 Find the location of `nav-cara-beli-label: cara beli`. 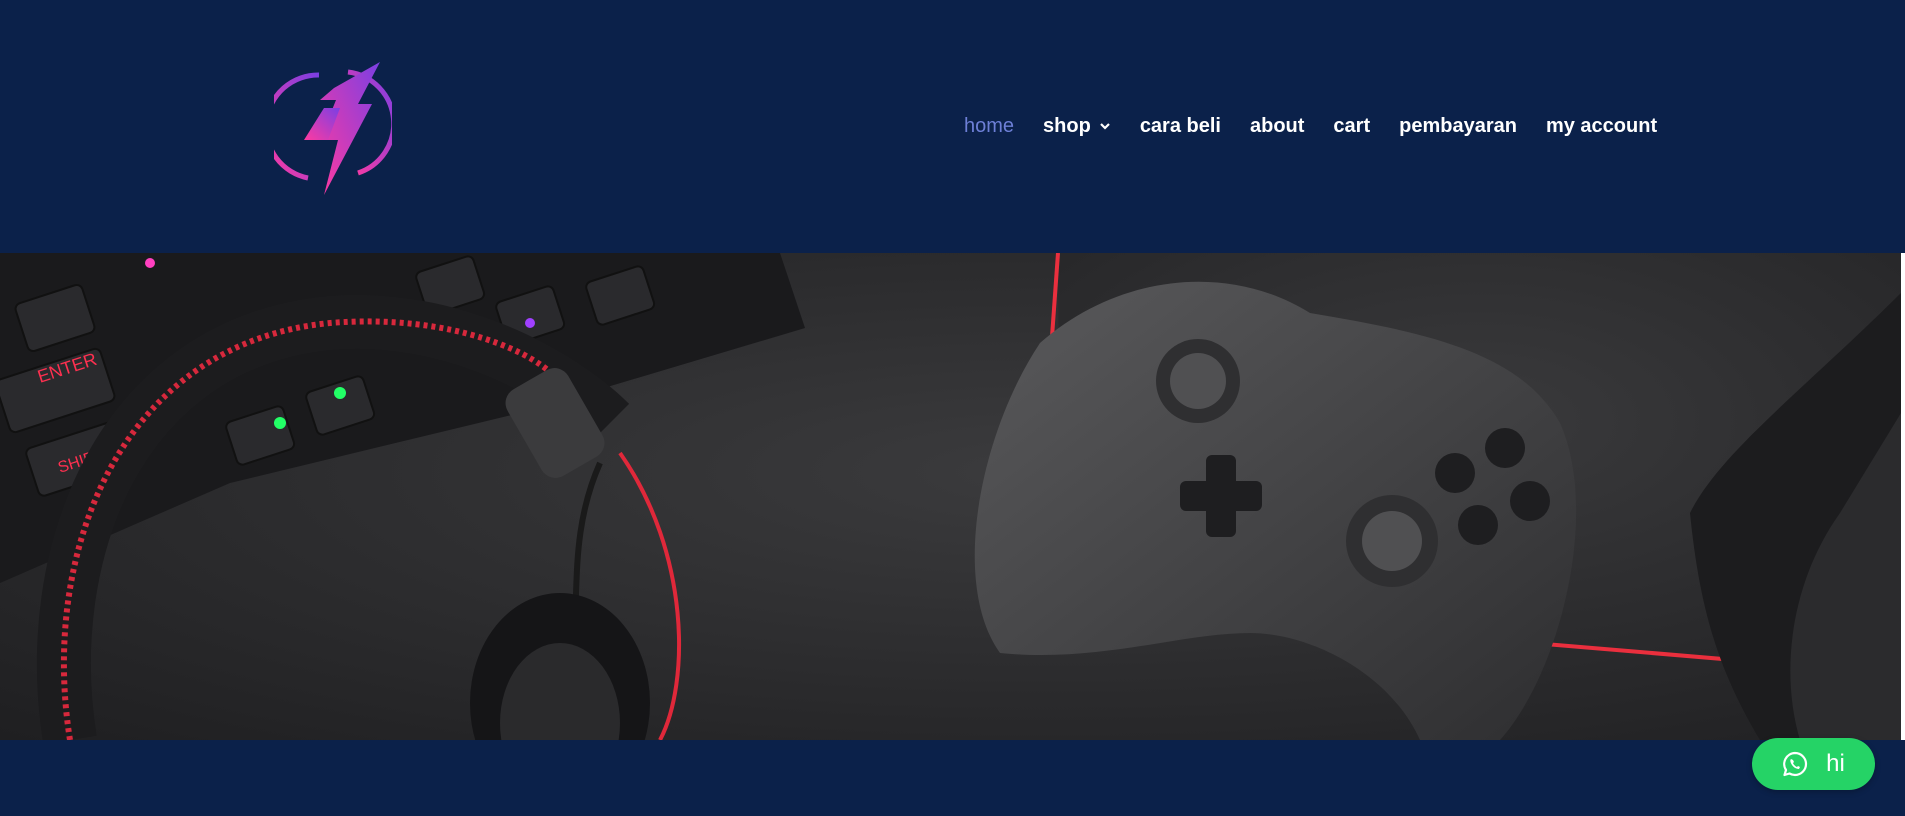

nav-cara-beli-label: cara beli is located at coordinates (1180, 125).